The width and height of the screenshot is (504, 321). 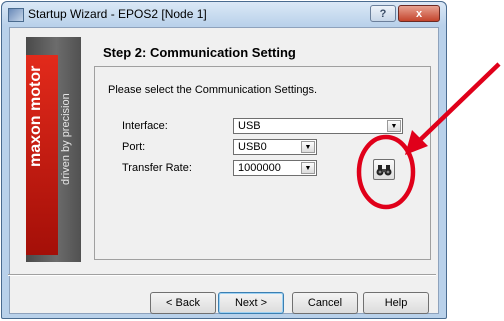 I want to click on annotation-overlay, so click(x=428, y=136).